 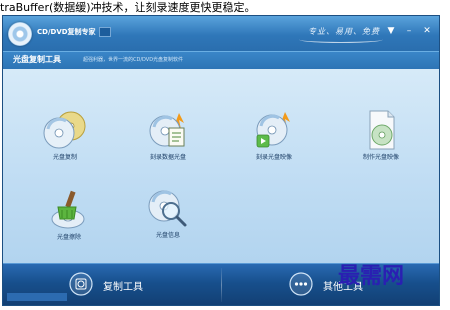 What do you see at coordinates (382, 130) in the screenshot?
I see `make-image-icon` at bounding box center [382, 130].